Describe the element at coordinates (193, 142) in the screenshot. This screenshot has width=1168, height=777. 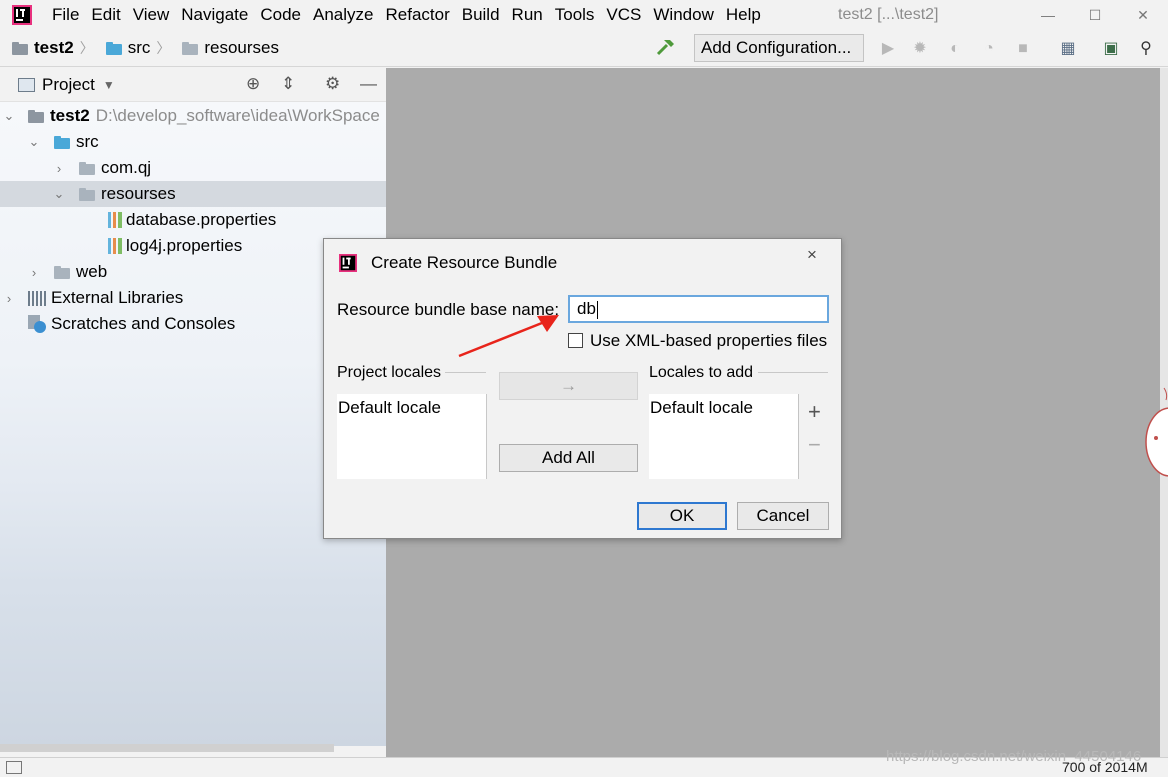
I see `tree-node-src: ⌄ src` at that location.